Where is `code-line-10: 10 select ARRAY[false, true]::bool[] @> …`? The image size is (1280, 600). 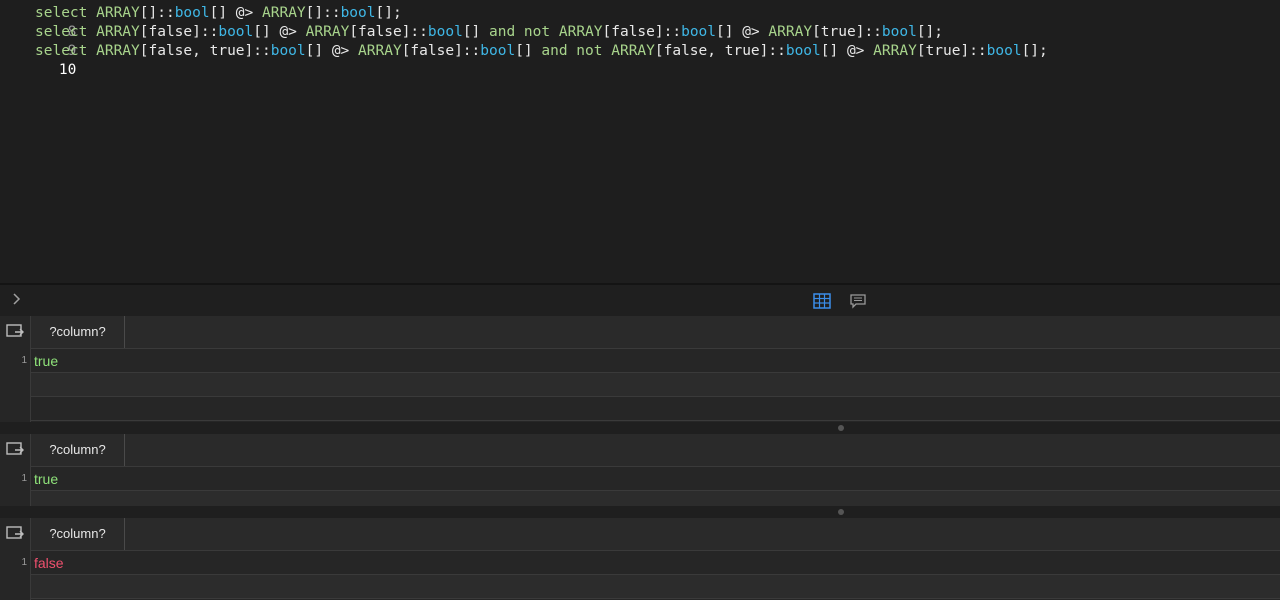
code-line-10: 10 select ARRAY[false, true]::bool[] @> … is located at coordinates (524, 60).